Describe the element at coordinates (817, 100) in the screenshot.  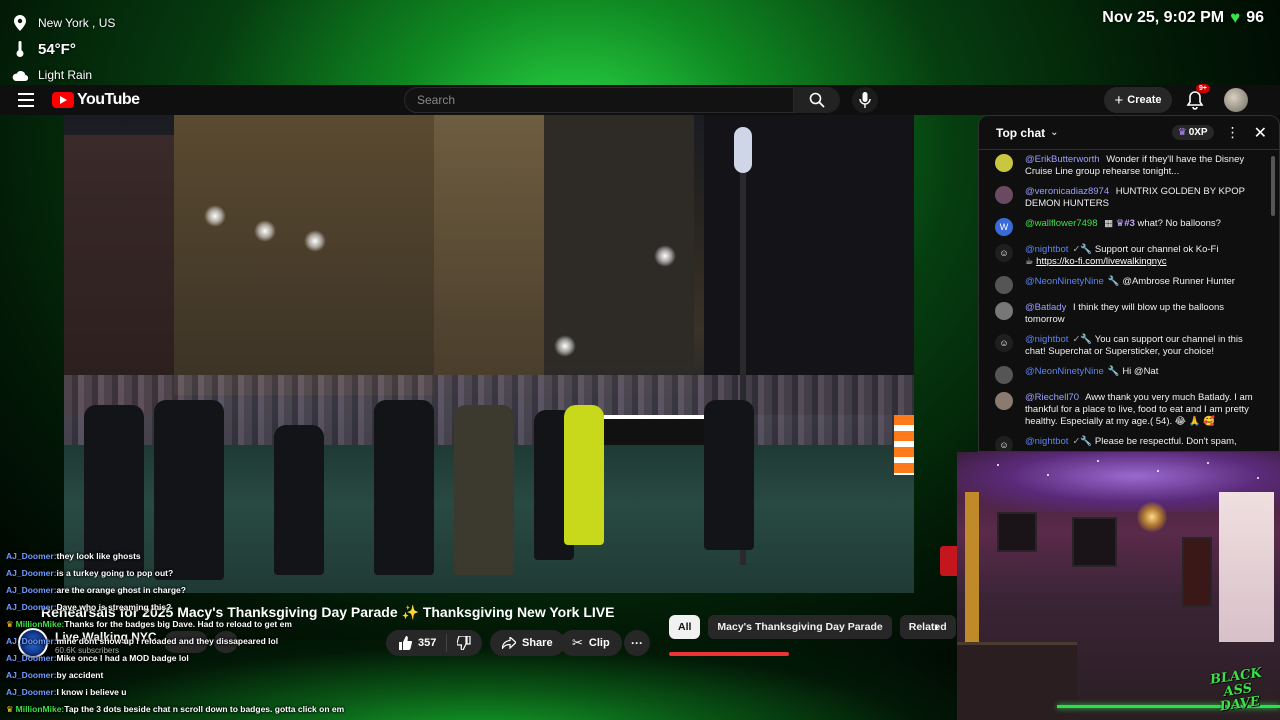
I see `search-button` at that location.